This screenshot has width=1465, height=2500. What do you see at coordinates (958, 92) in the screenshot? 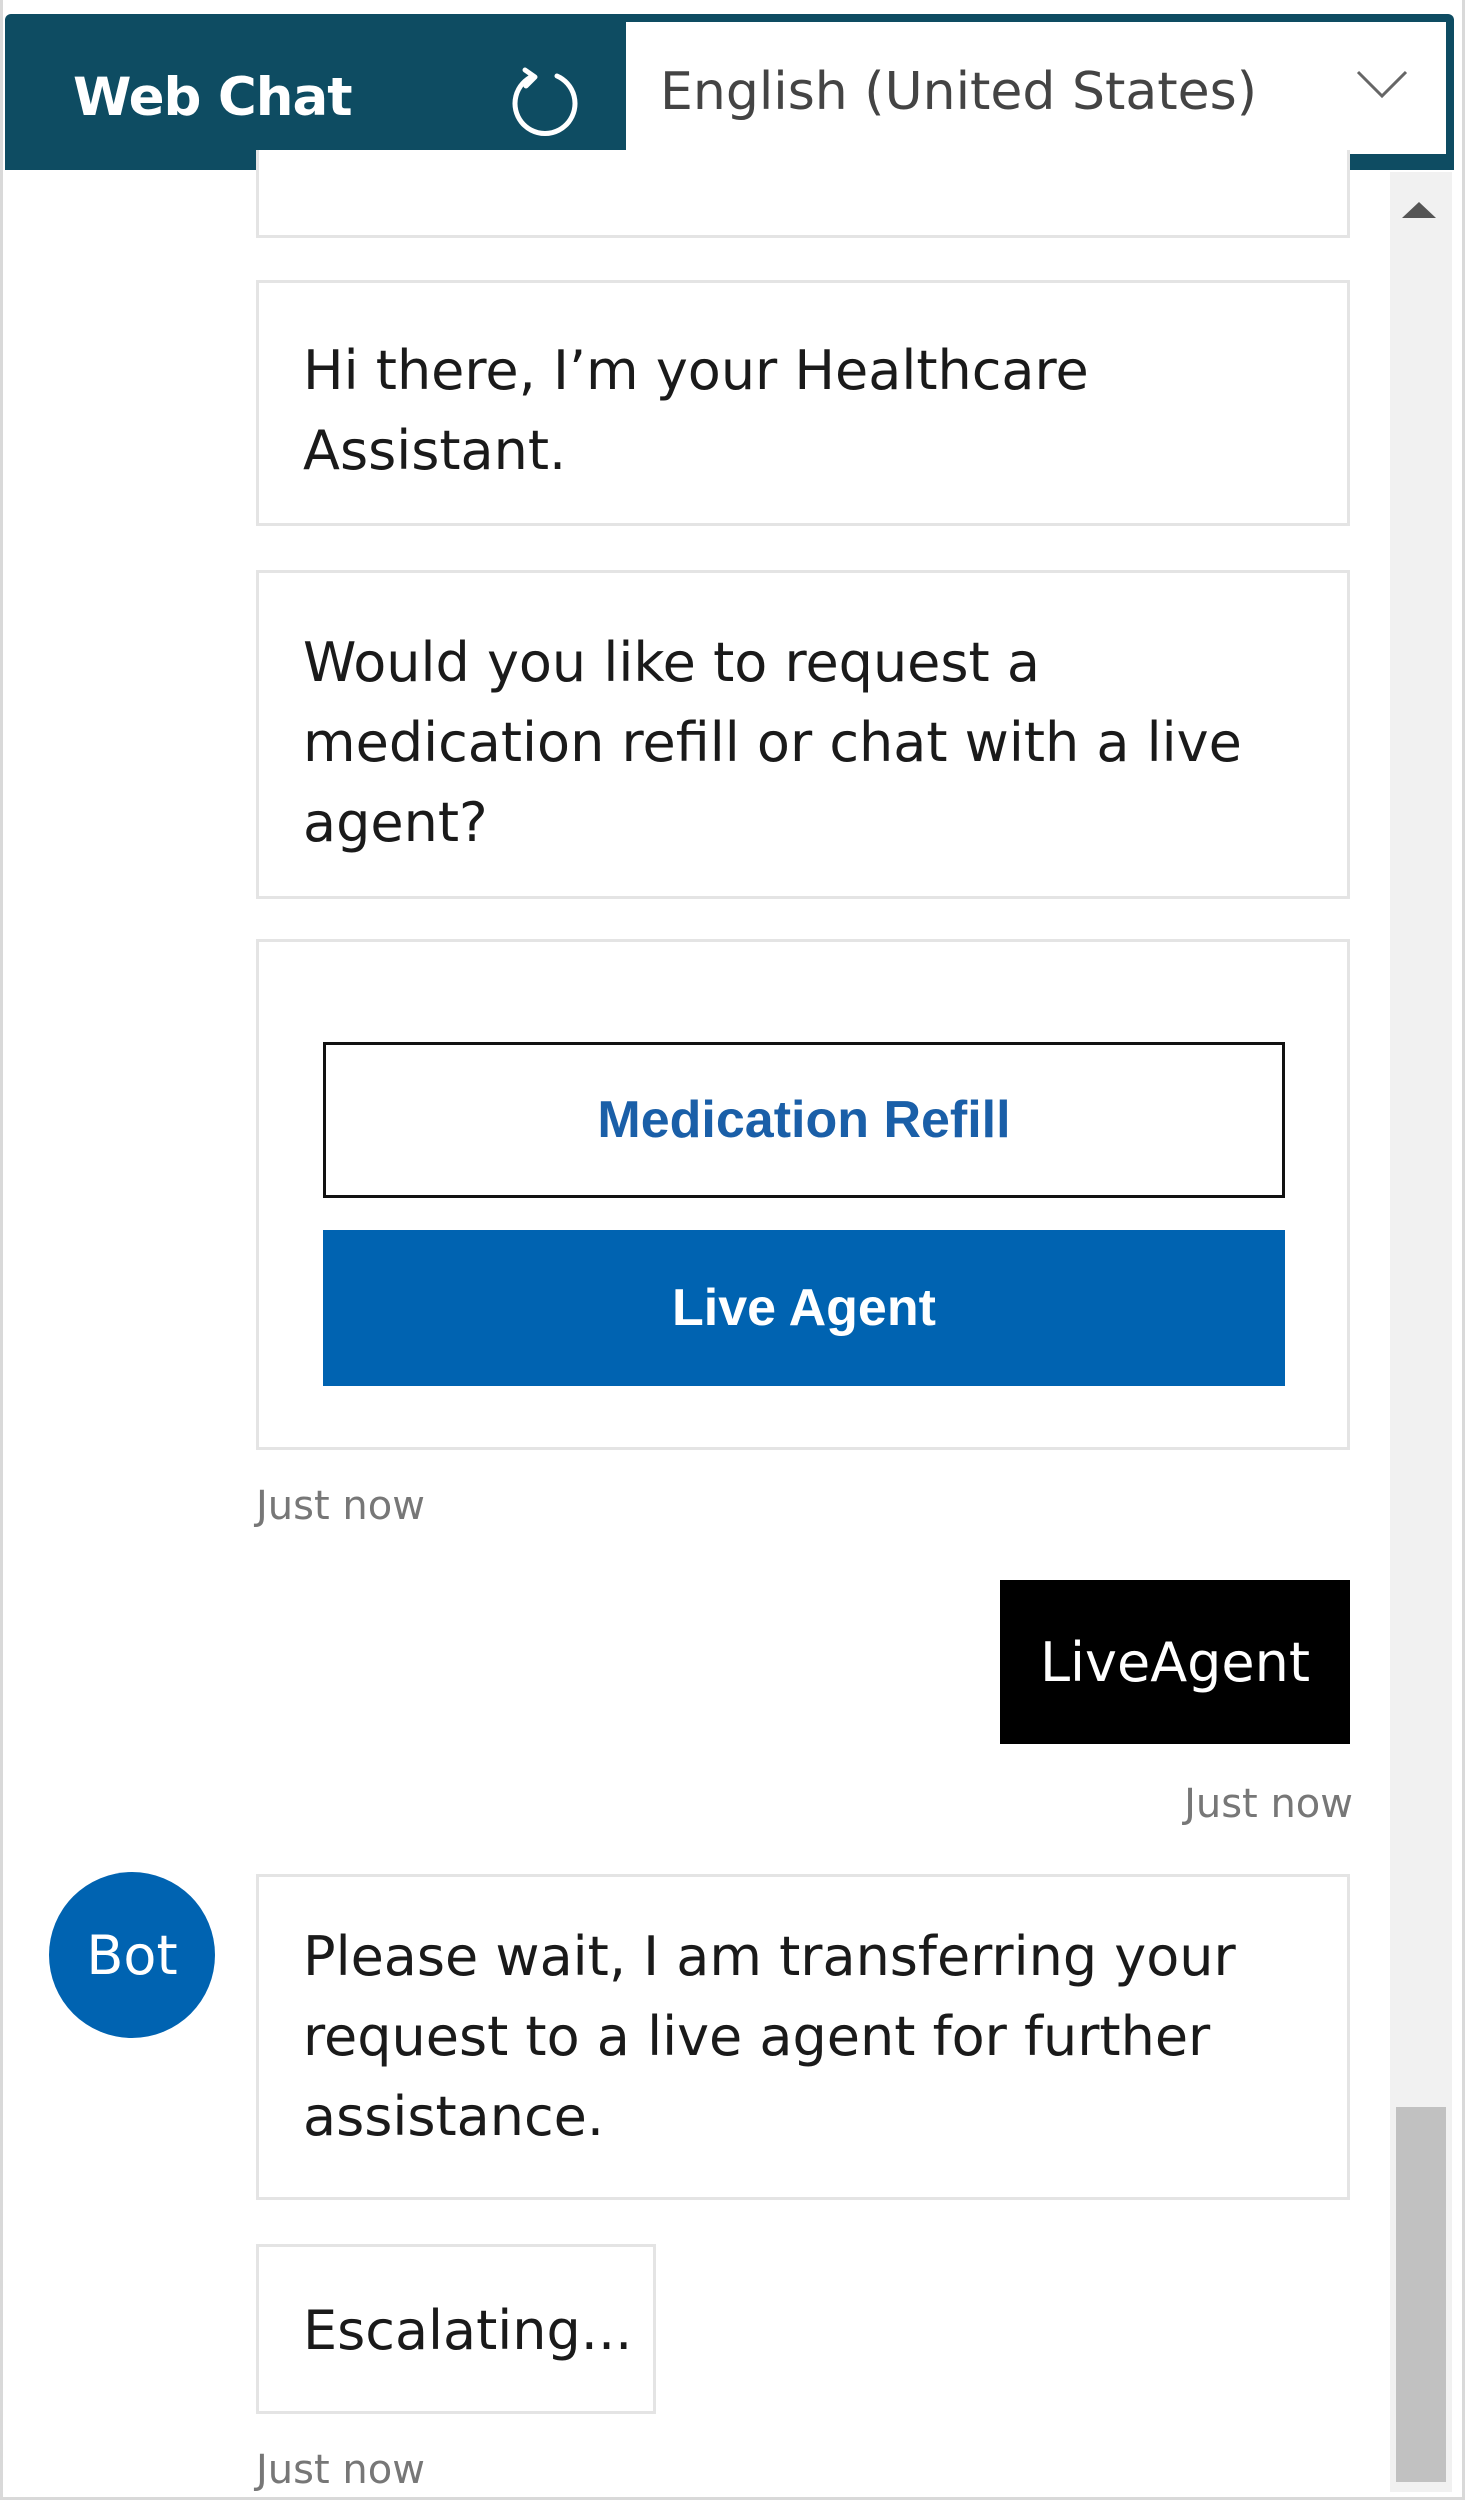
I see `language-select-value: English (United States)` at bounding box center [958, 92].